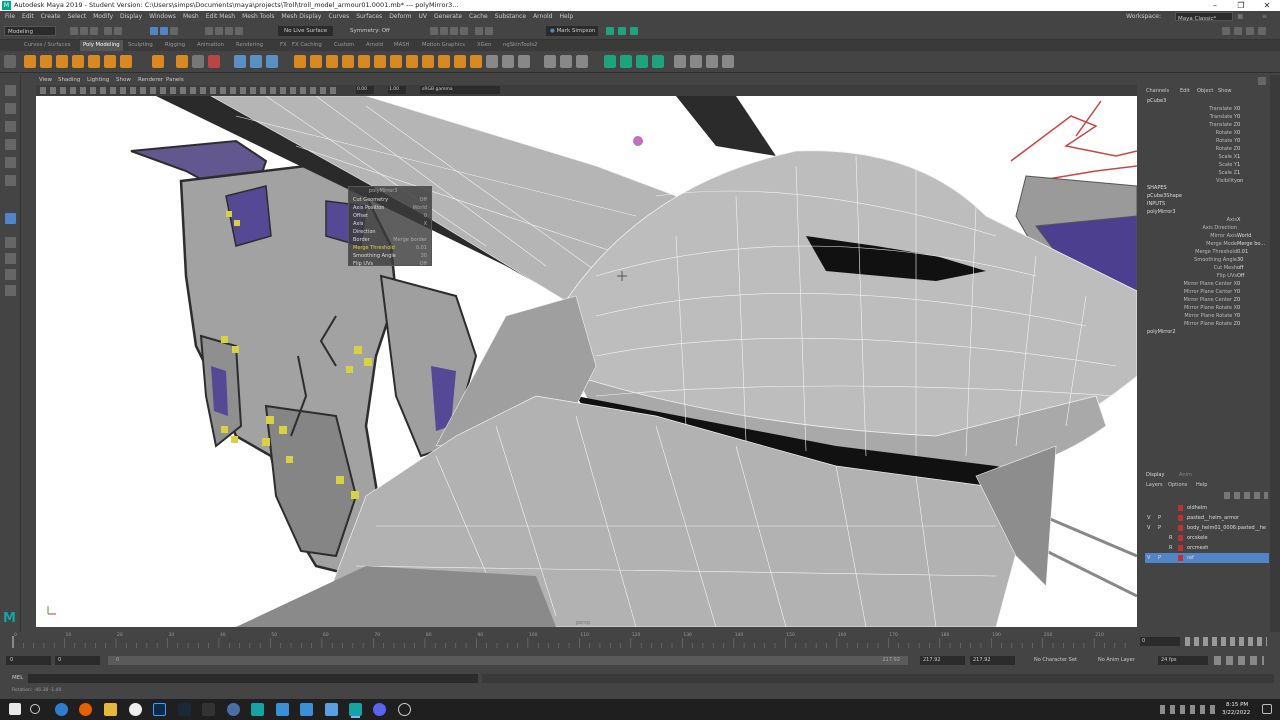  What do you see at coordinates (208, 709) in the screenshot?
I see `unity-icon` at bounding box center [208, 709].